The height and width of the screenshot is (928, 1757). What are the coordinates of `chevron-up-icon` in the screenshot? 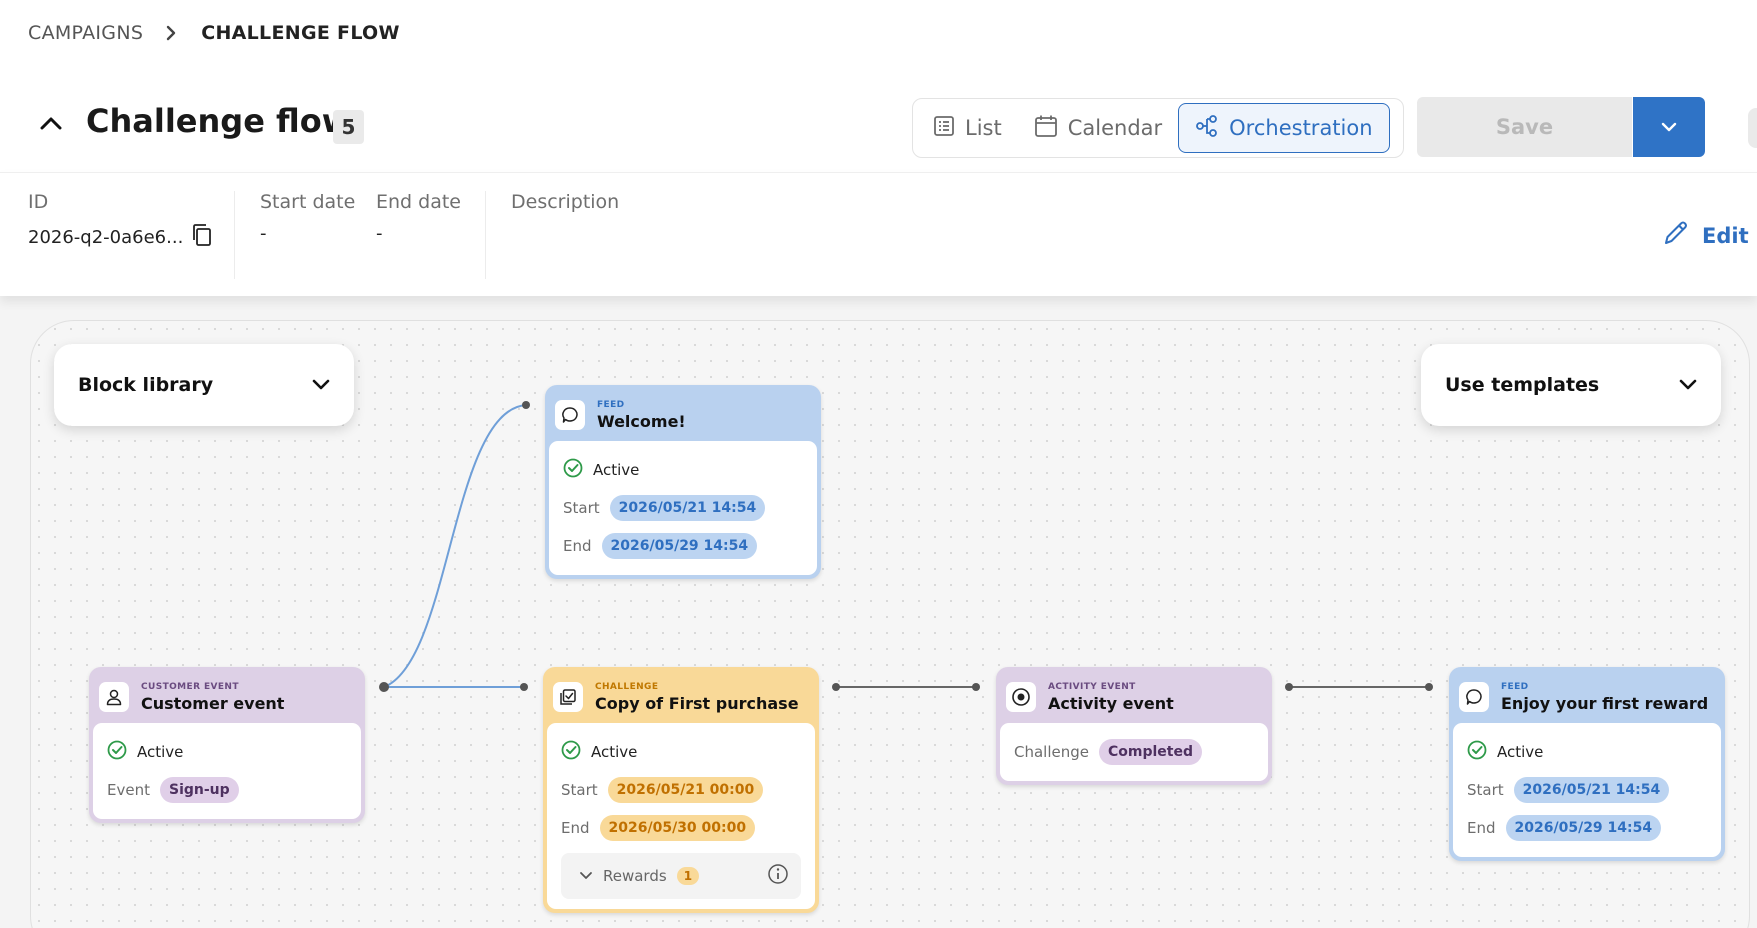 It's located at (51, 123).